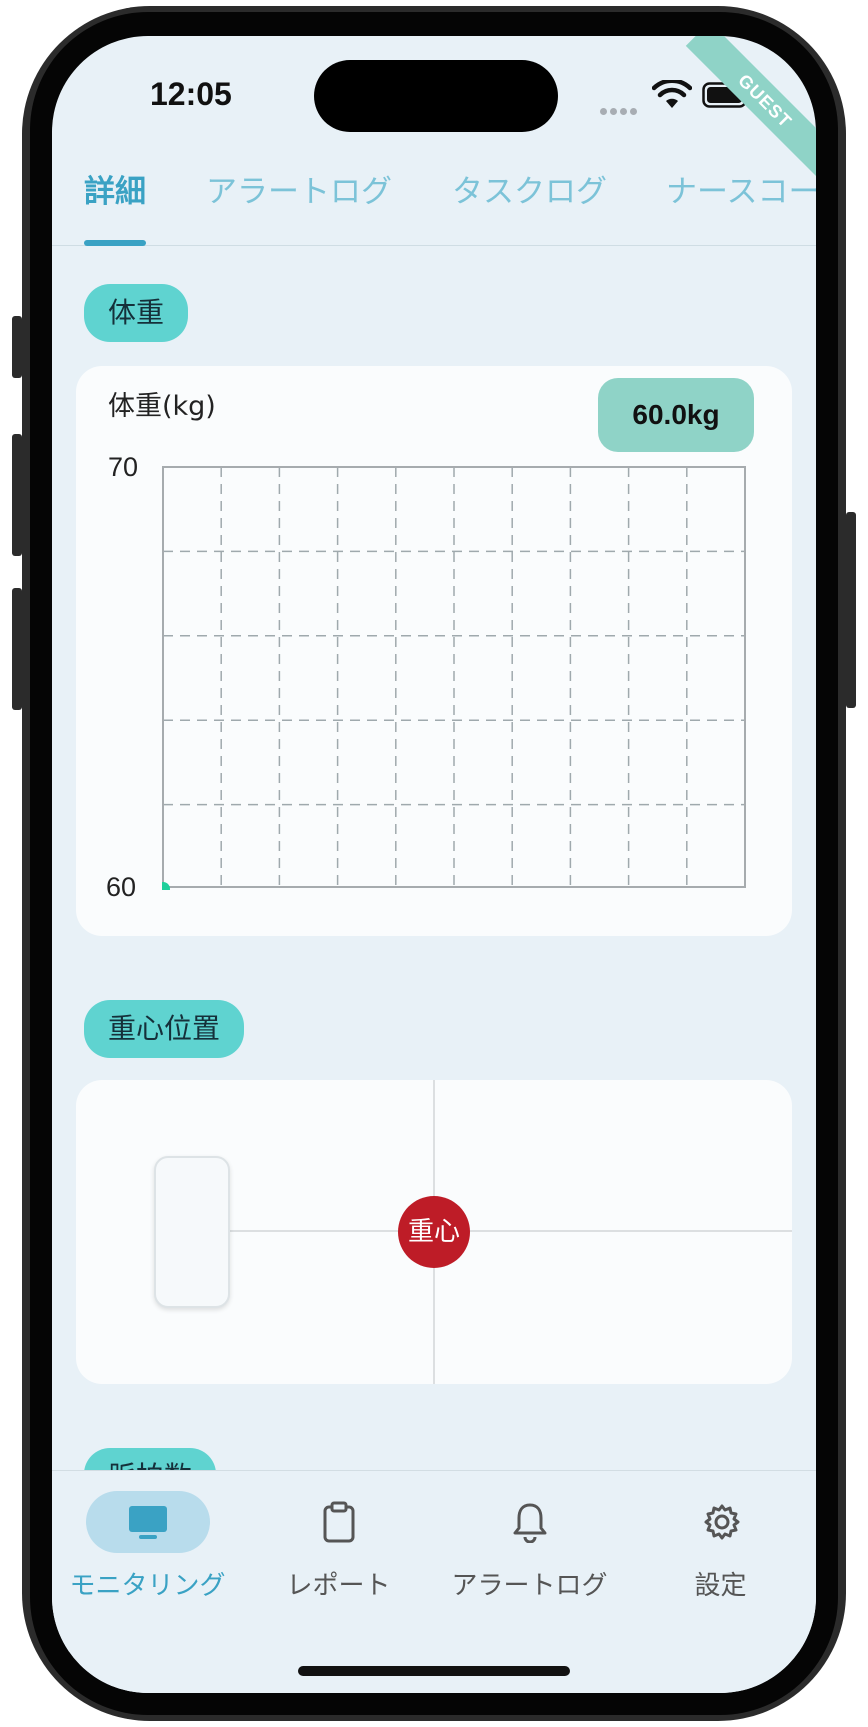  Describe the element at coordinates (123, 467) in the screenshot. I see `y-tick-label-top: 70` at that location.